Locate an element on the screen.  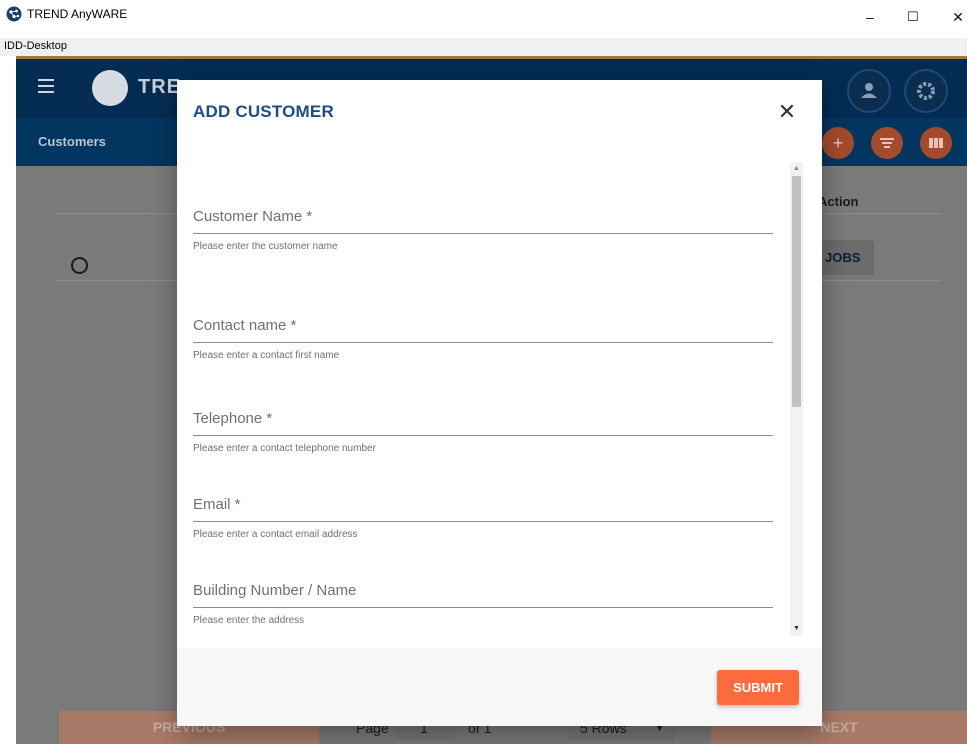
settings-button is located at coordinates (926, 91).